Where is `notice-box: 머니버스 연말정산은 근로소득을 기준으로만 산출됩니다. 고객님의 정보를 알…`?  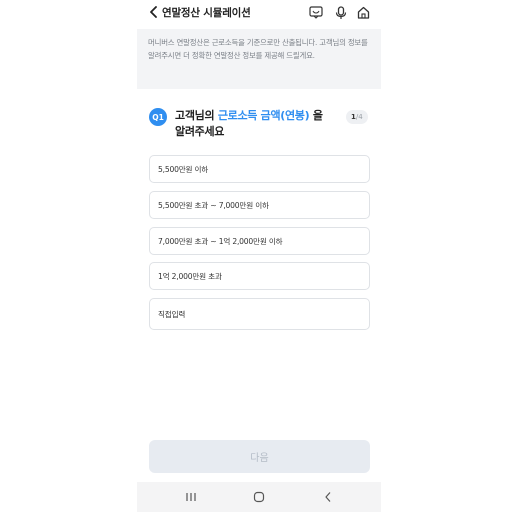 notice-box: 머니버스 연말정산은 근로소득을 기준으로만 산출됩니다. 고객님의 정보를 알… is located at coordinates (259, 59).